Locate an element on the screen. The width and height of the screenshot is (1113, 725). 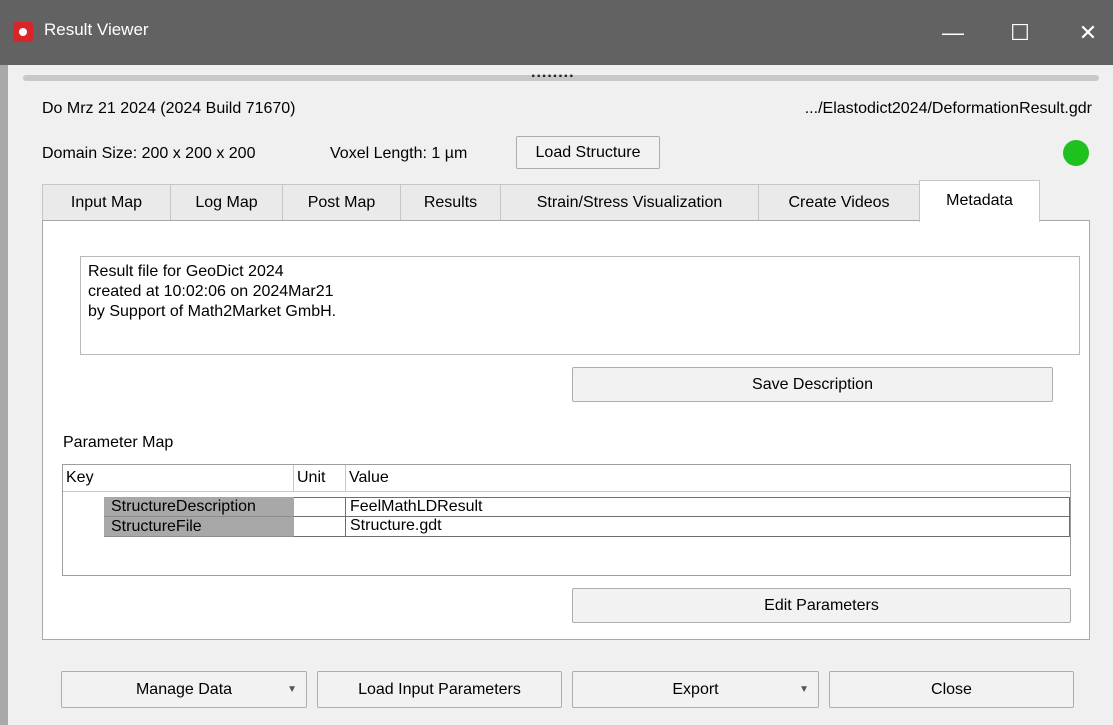
window-left-border is located at coordinates (4, 395).